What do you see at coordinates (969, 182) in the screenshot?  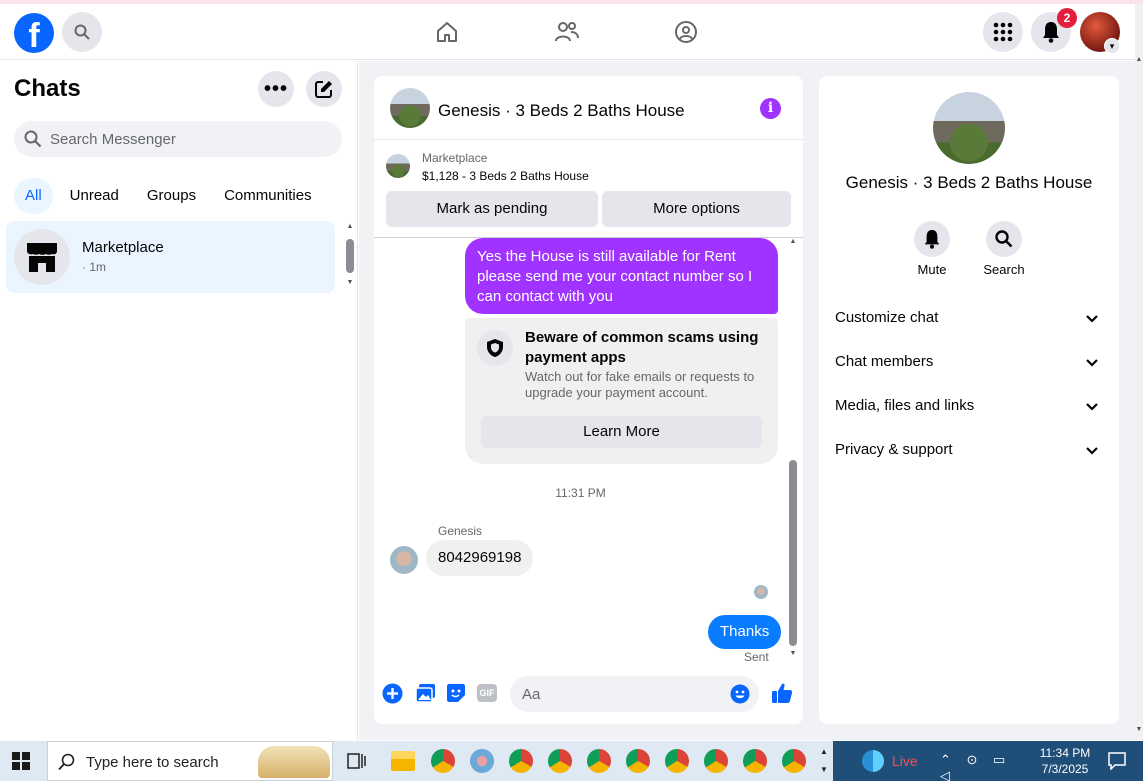 I see `info-title: Genesis · 3 Beds 2 Baths House` at bounding box center [969, 182].